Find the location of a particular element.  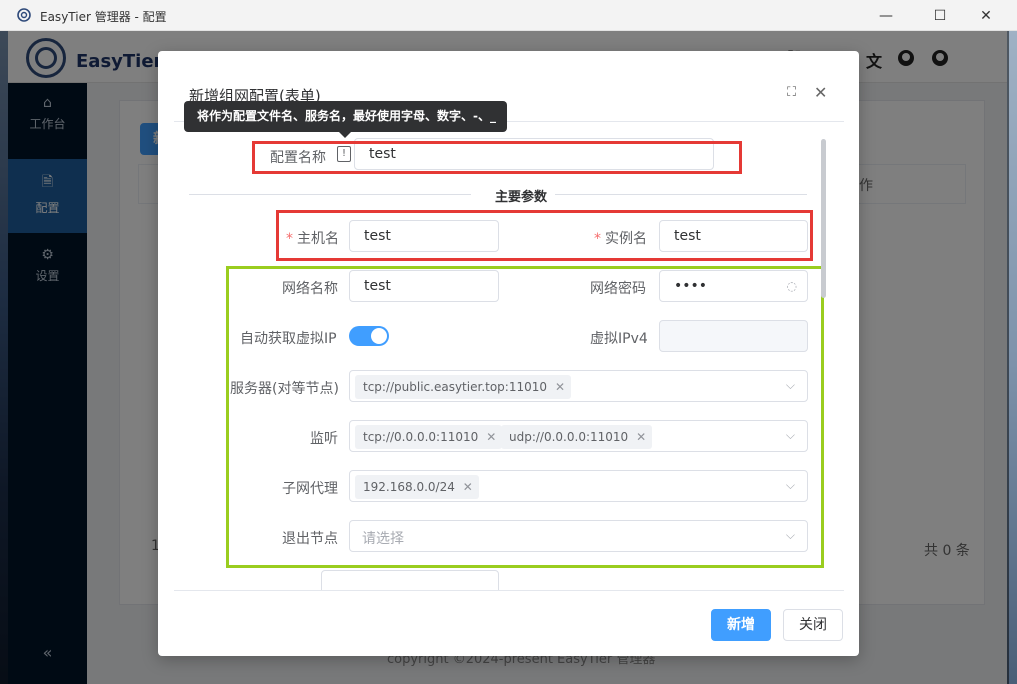

dialog-scrollbar is located at coordinates (823, 218).